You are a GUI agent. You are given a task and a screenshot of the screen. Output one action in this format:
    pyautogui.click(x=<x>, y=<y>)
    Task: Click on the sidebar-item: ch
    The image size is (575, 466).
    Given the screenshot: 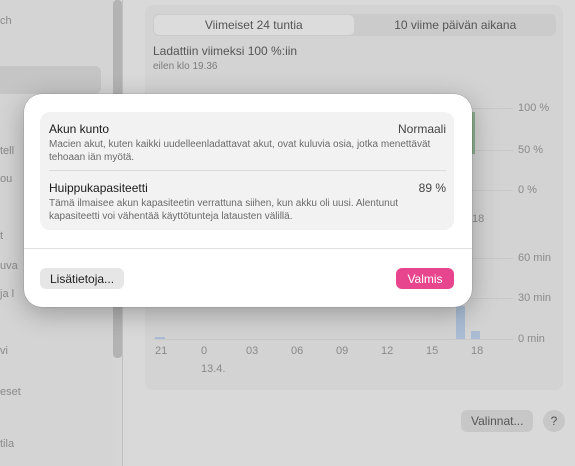 What is the action you would take?
    pyautogui.click(x=6, y=21)
    